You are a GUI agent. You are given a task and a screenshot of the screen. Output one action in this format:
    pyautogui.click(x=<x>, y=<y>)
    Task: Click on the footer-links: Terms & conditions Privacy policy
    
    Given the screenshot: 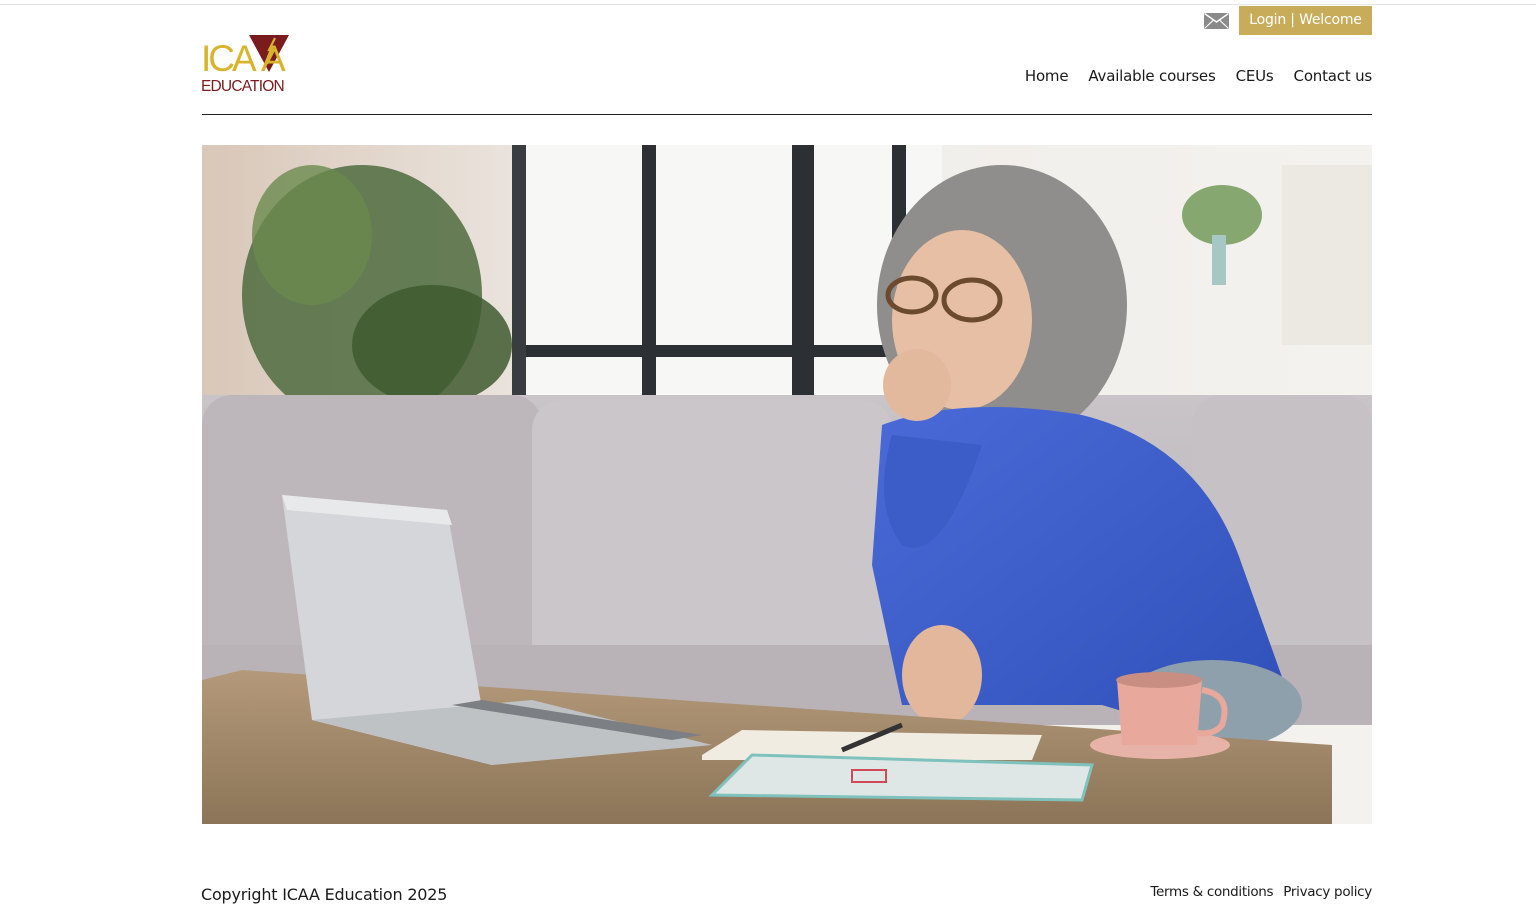 What is the action you would take?
    pyautogui.click(x=1261, y=892)
    